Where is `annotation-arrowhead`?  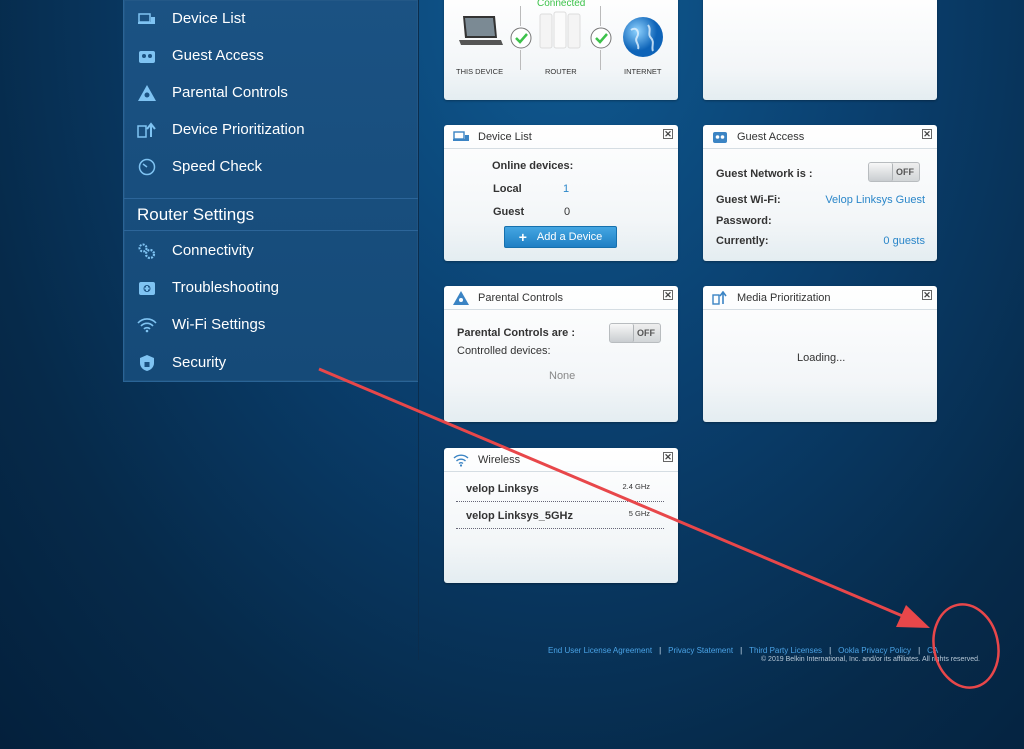 annotation-arrowhead is located at coordinates (913, 616).